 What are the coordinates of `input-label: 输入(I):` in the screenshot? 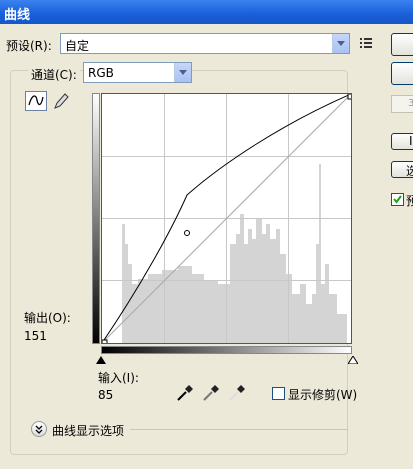 It's located at (118, 378).